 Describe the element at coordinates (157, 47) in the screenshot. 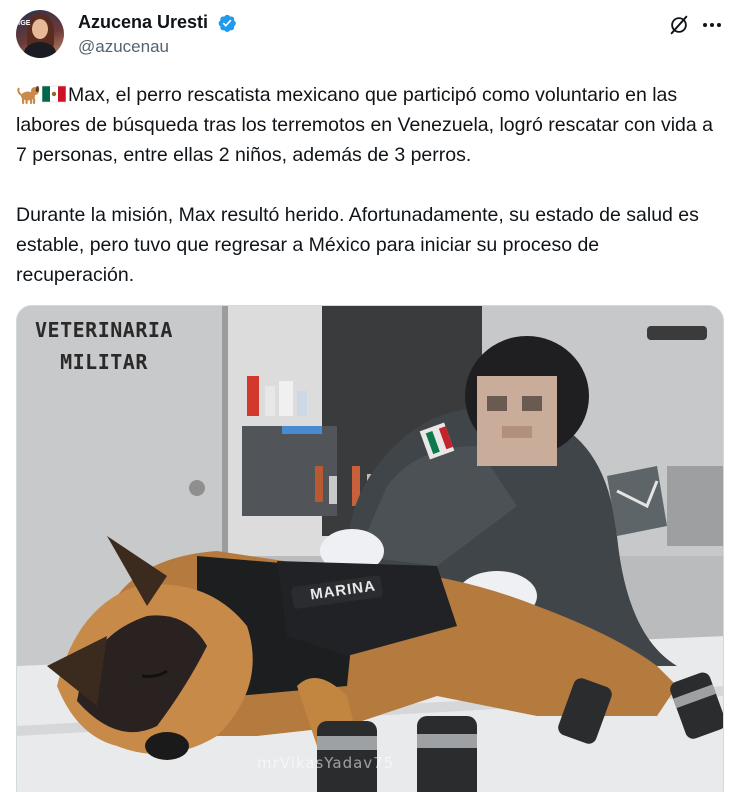

I see `handle: @azucenau` at that location.